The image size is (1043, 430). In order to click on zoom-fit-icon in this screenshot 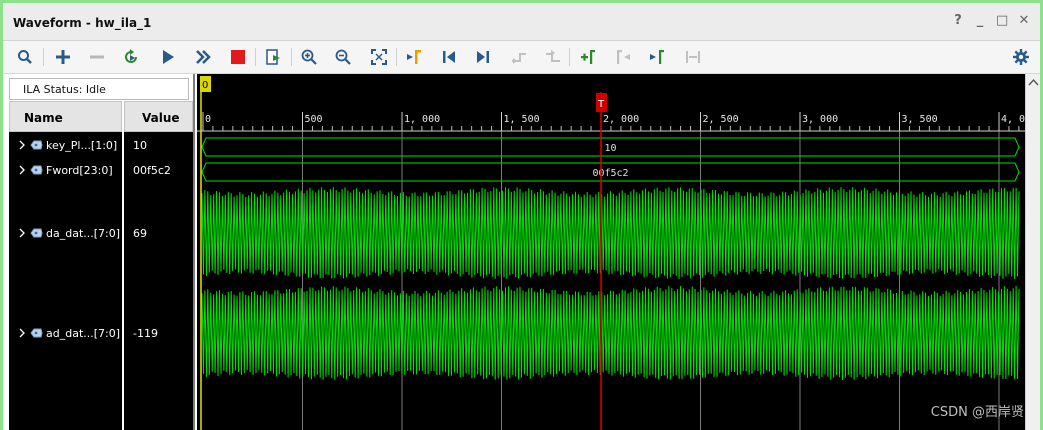, I will do `click(379, 57)`.